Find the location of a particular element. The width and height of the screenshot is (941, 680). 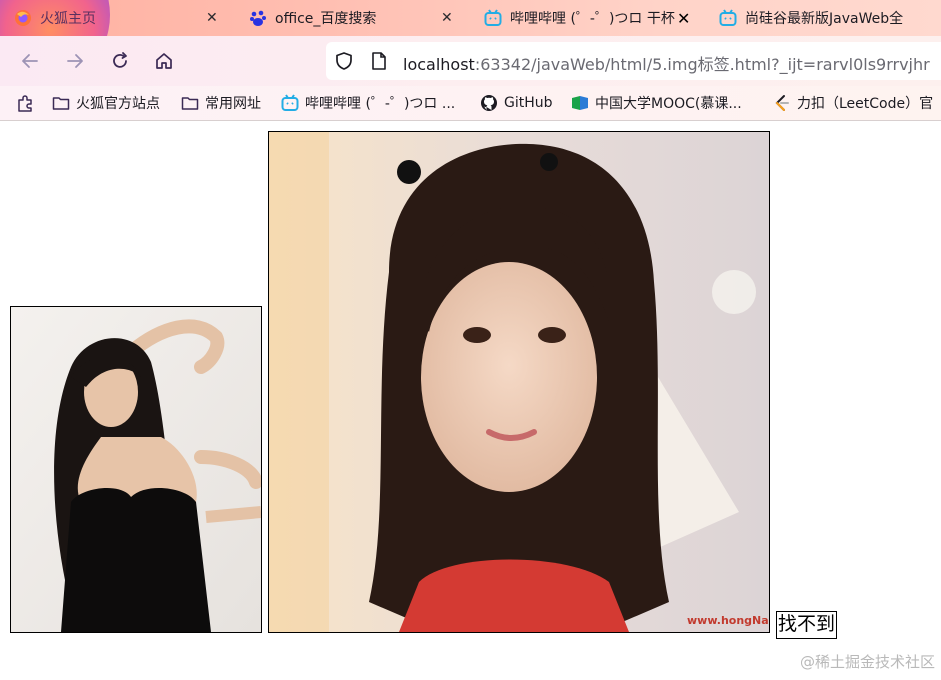

tab-title: 尚硅谷最新版JavaWeb全 is located at coordinates (824, 19).